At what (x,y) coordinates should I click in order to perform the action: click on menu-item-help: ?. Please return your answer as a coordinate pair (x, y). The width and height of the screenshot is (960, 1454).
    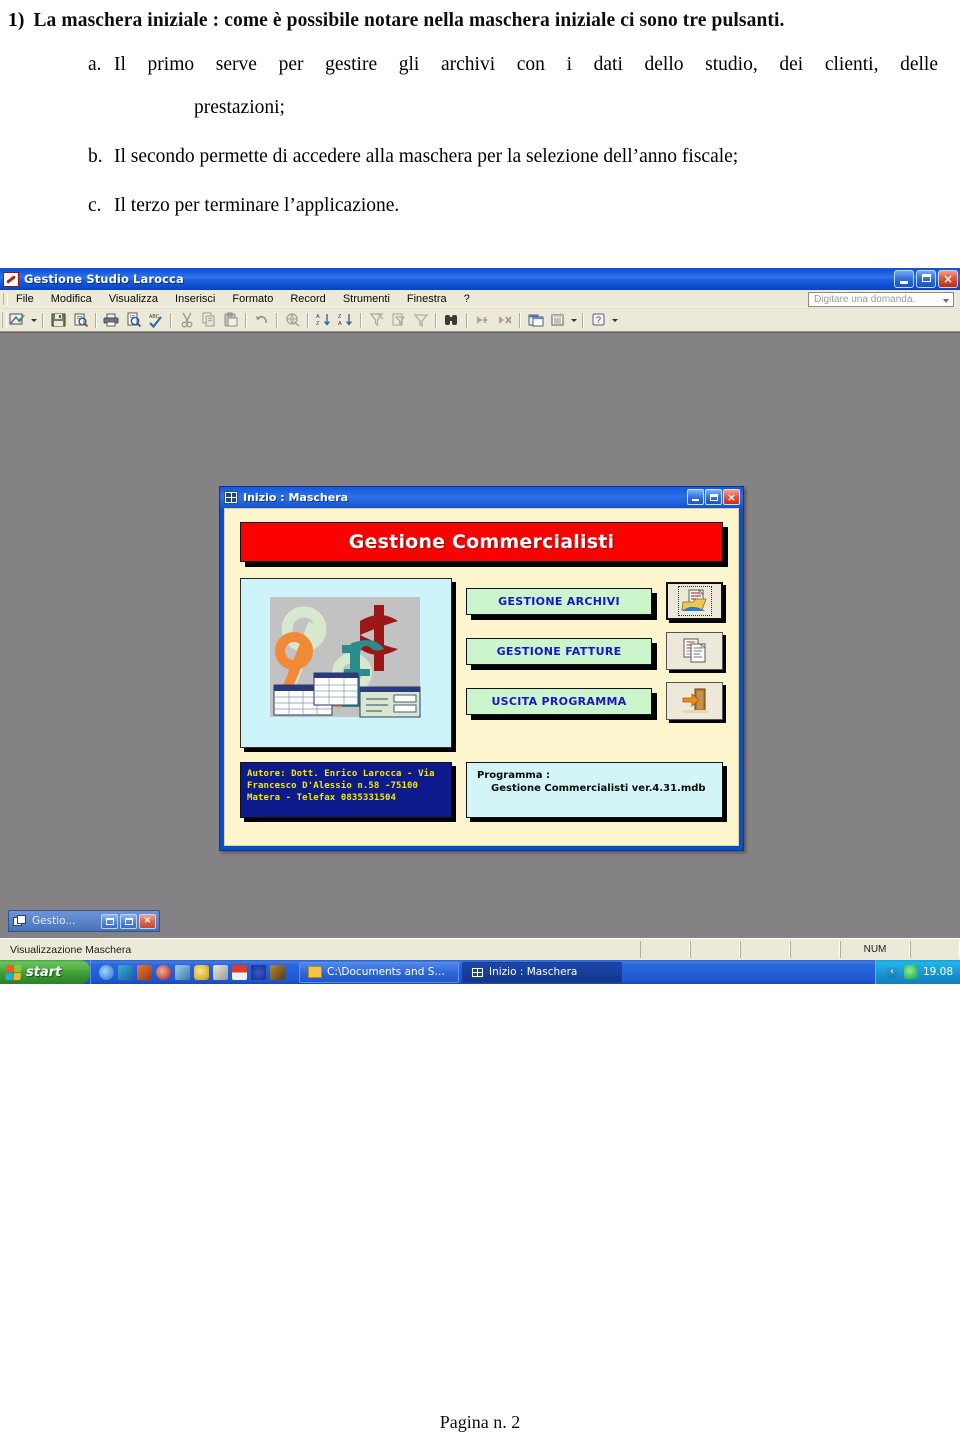
    Looking at the image, I should click on (467, 299).